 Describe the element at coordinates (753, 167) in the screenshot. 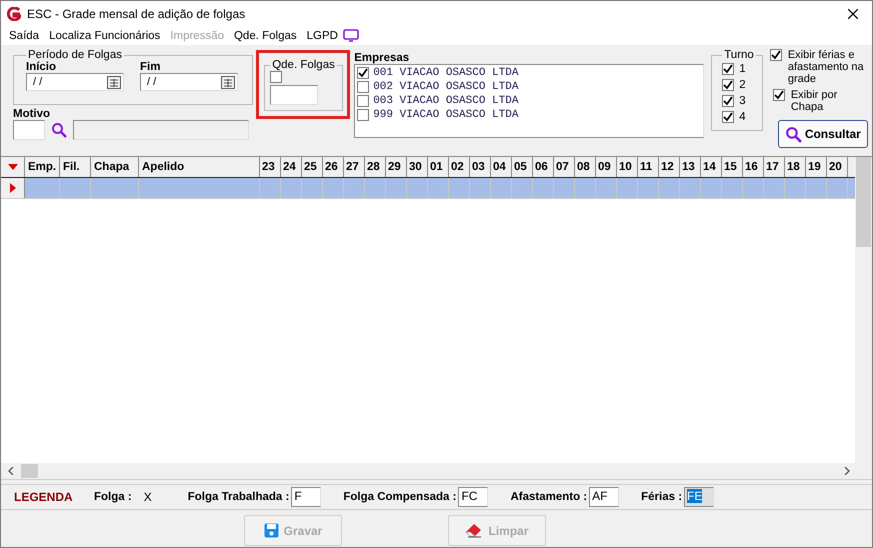

I see `column-header: 16` at that location.